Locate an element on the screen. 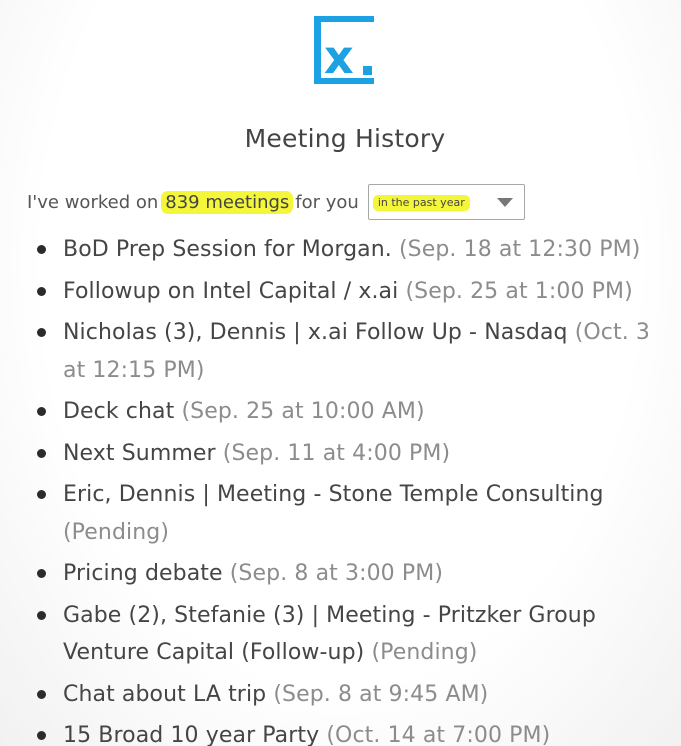 This screenshot has height=746, width=681. meeting-list-item: Pricing debate (Sep. 8 at 3:00 PM) is located at coordinates (336, 574).